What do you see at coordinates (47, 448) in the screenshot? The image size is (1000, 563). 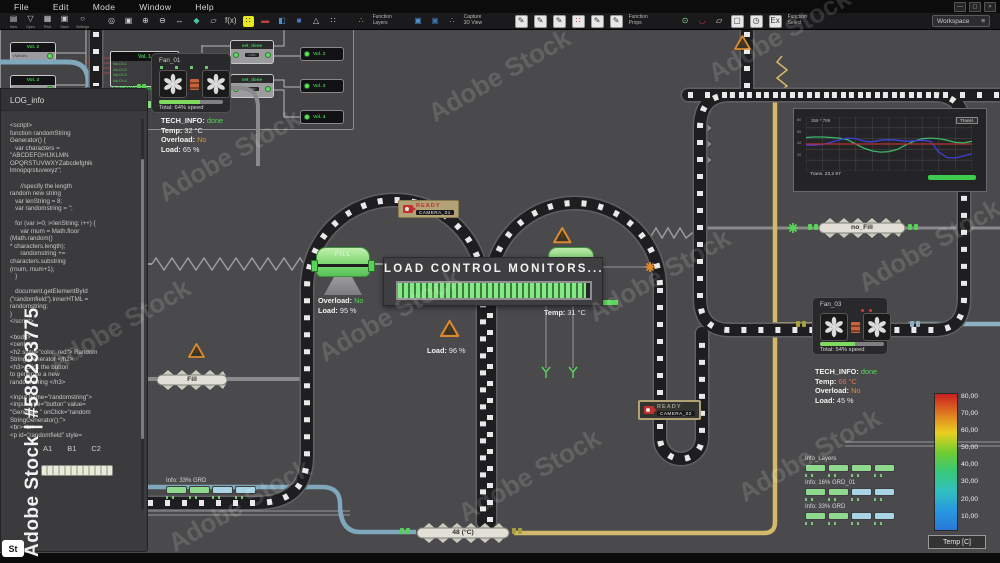 I see `log-tab-button: A1` at bounding box center [47, 448].